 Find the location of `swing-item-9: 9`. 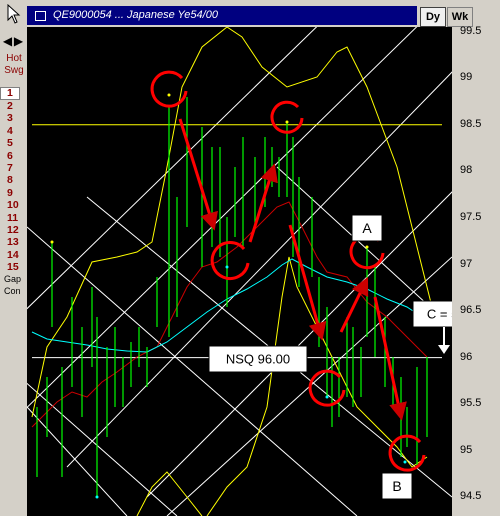

swing-item-9: 9 is located at coordinates (13, 193).